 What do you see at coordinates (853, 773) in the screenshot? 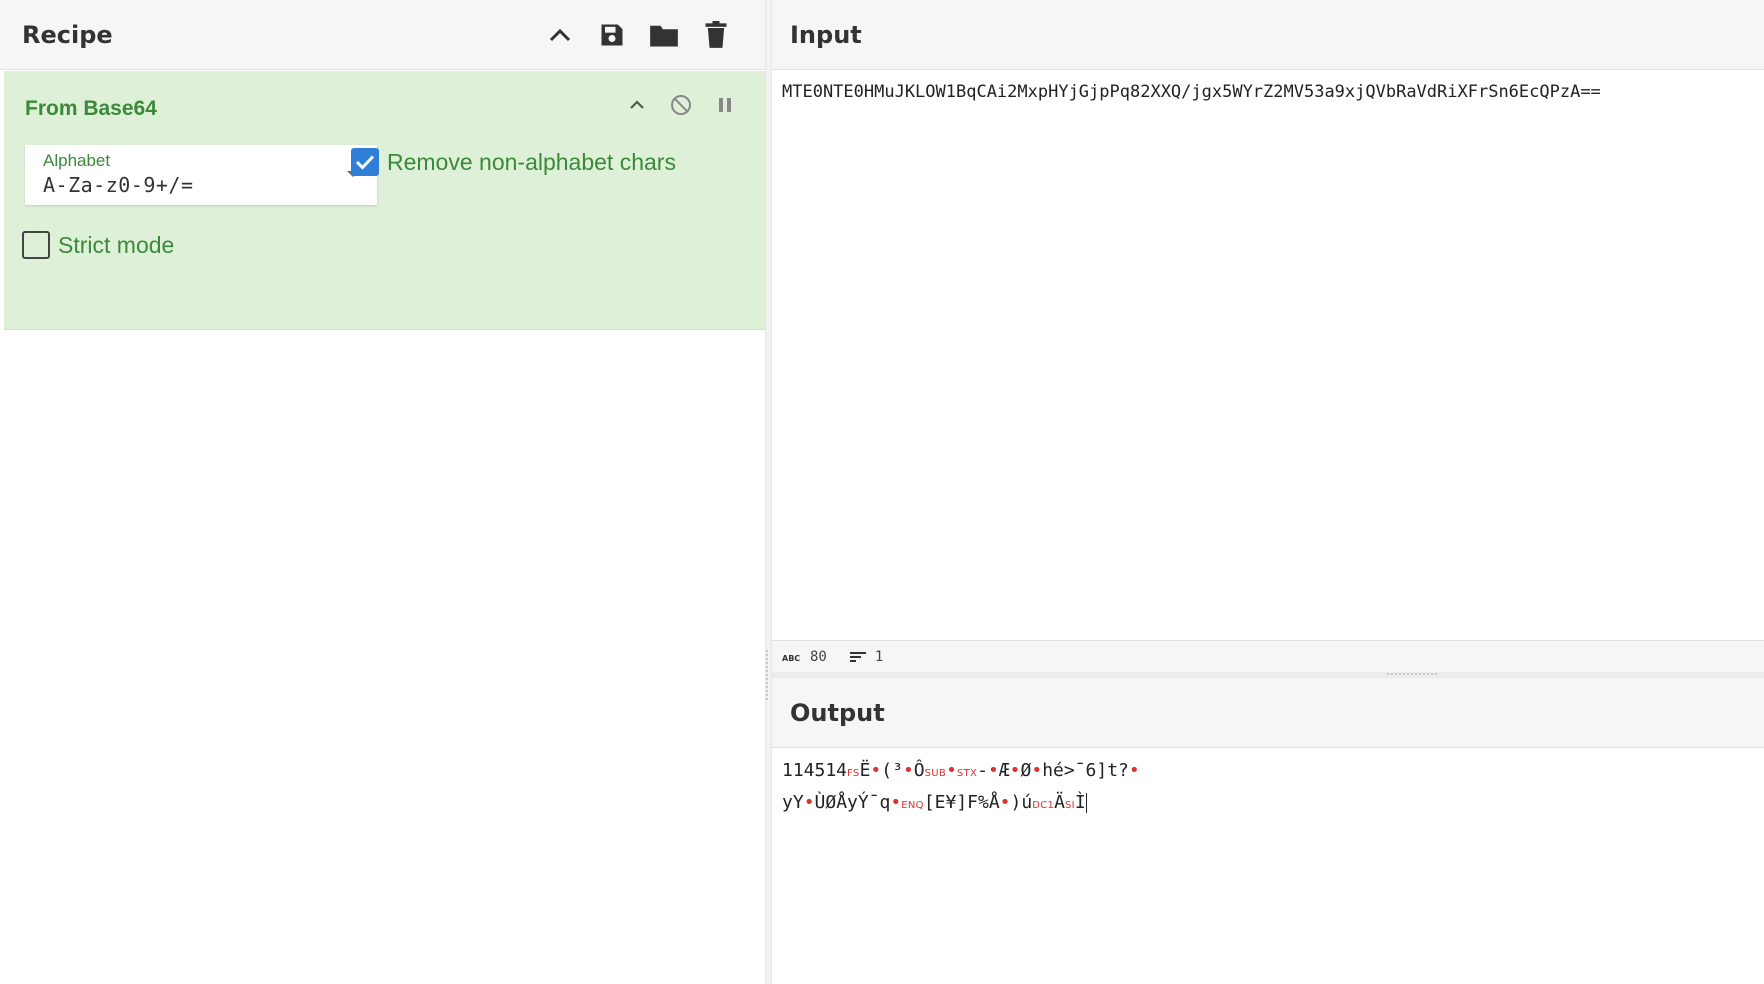
I see `control-char-marker: FS` at bounding box center [853, 773].